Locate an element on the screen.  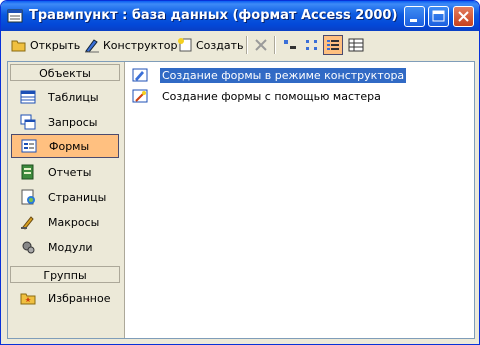
list-item-label: Создание формы в режиме конструктора is located at coordinates (283, 75).